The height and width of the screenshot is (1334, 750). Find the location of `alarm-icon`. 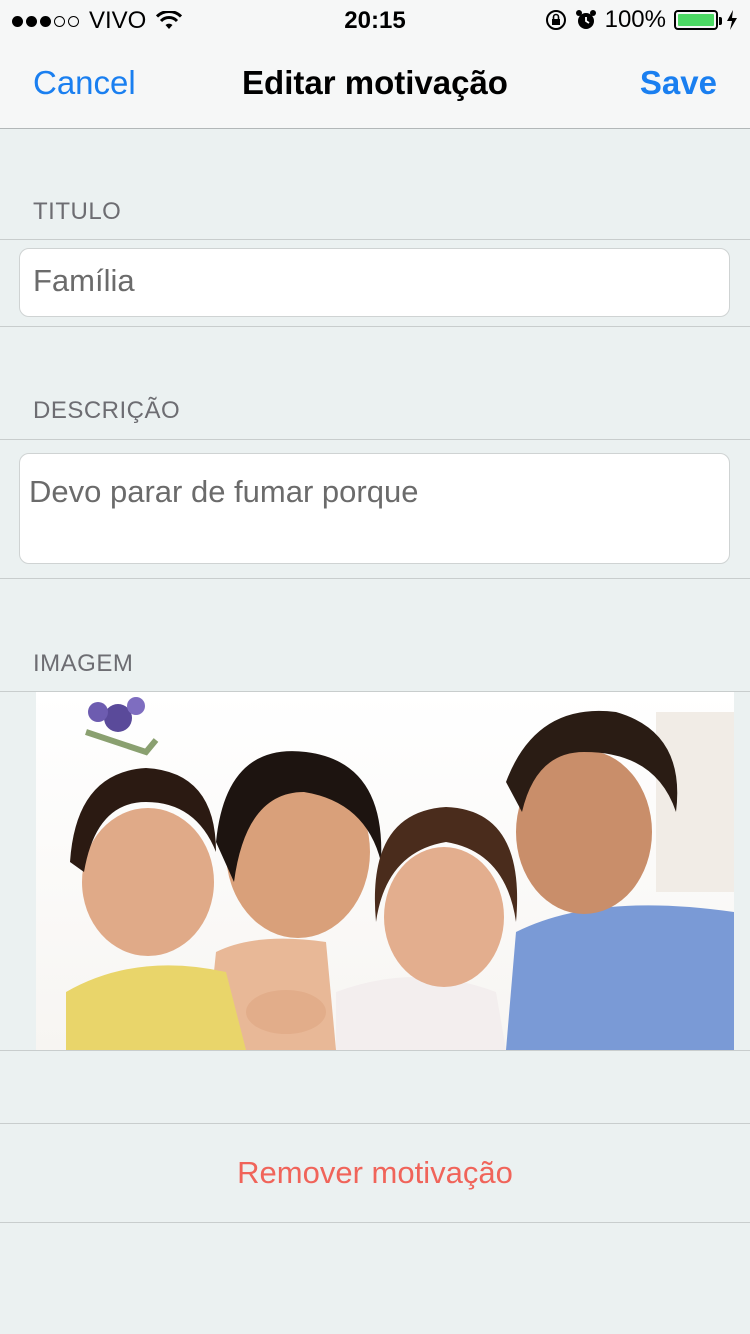

alarm-icon is located at coordinates (585, 19).